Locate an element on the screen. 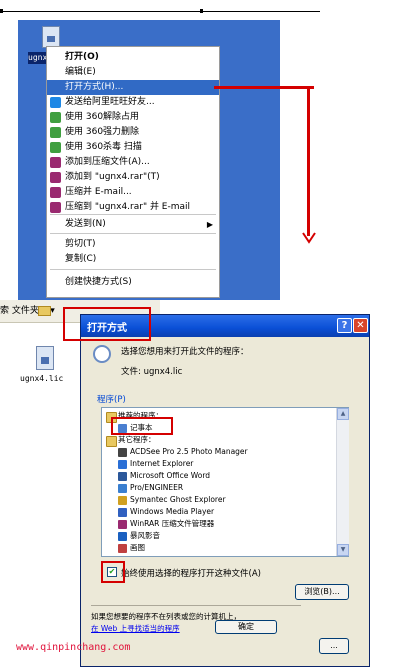  program-label: Pro/ENGINEER is located at coordinates (157, 487).